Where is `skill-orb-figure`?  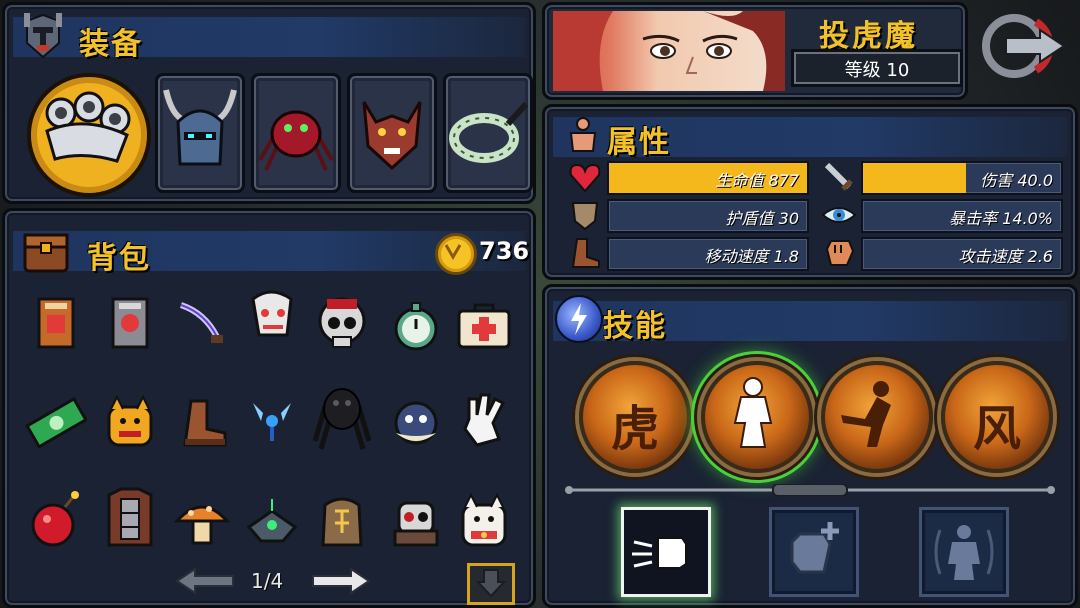
skill-orb-figure is located at coordinates (757, 417).